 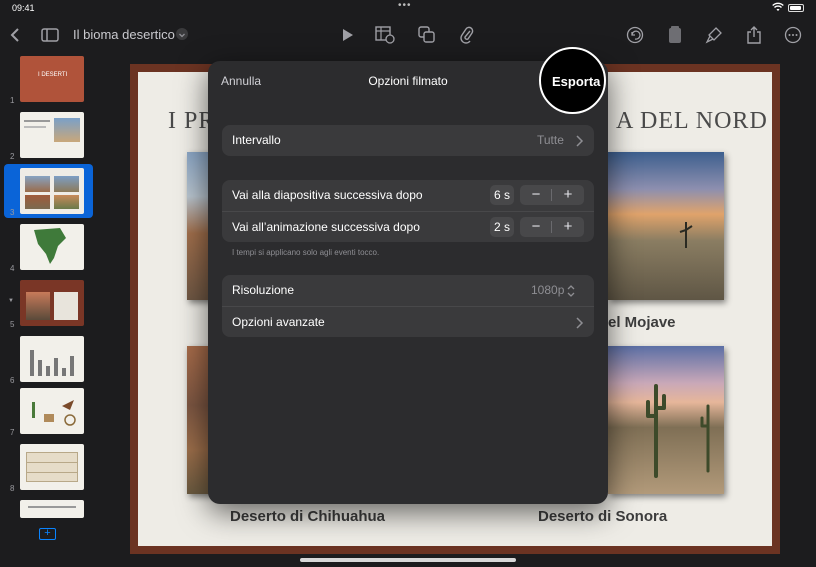 I want to click on advanced-options-label: Opzioni avanzate, so click(x=278, y=322).